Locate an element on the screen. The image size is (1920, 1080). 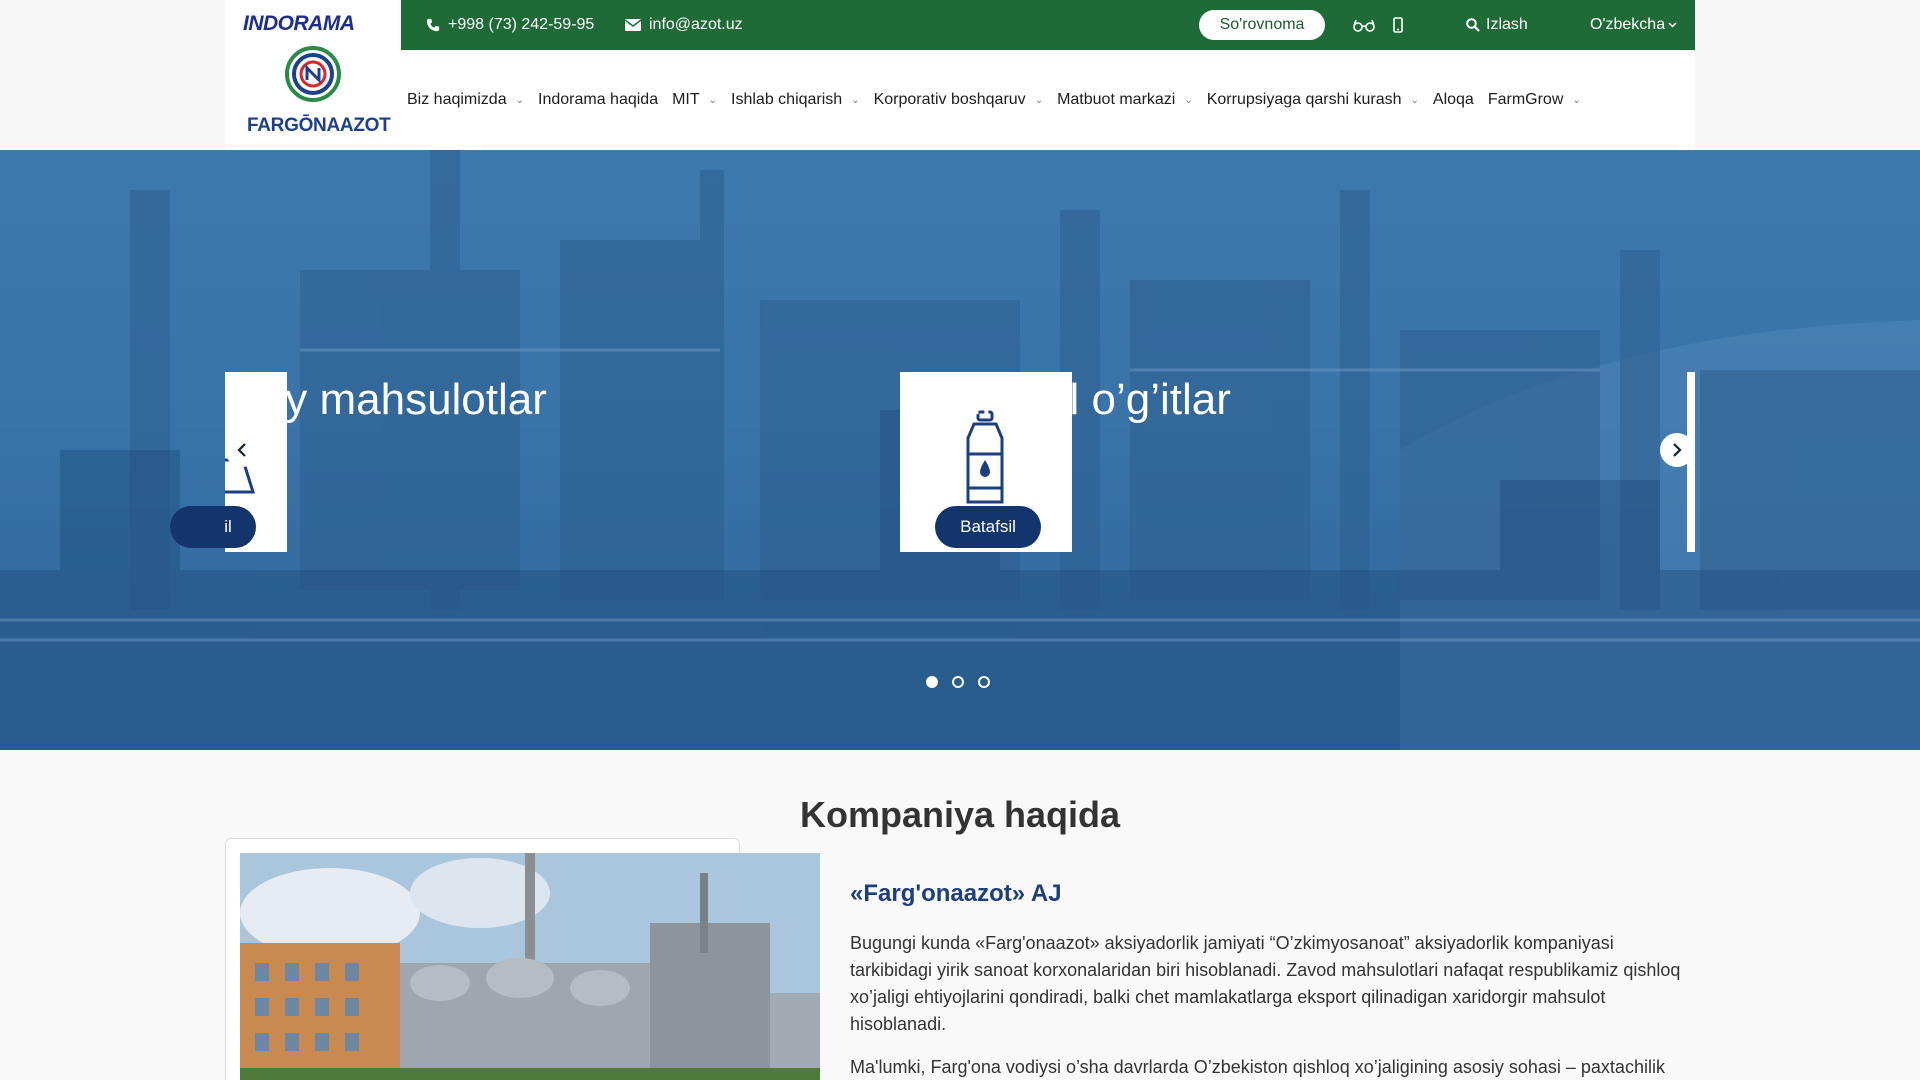
survey-button: So'rovnoma is located at coordinates (1262, 25).